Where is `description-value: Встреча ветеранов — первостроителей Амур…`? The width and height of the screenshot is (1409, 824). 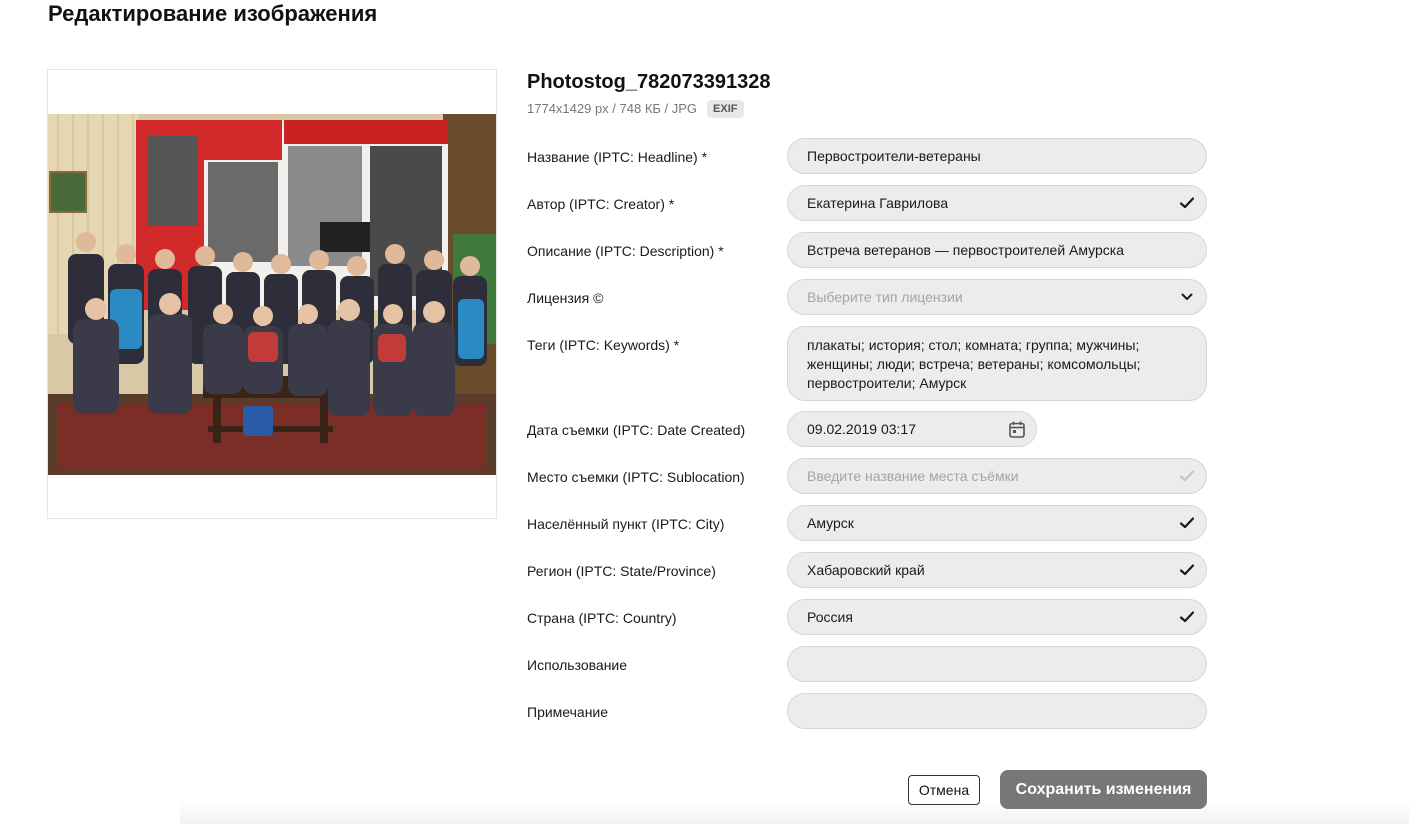
description-value: Встреча ветеранов — первостроителей Амур… is located at coordinates (966, 250).